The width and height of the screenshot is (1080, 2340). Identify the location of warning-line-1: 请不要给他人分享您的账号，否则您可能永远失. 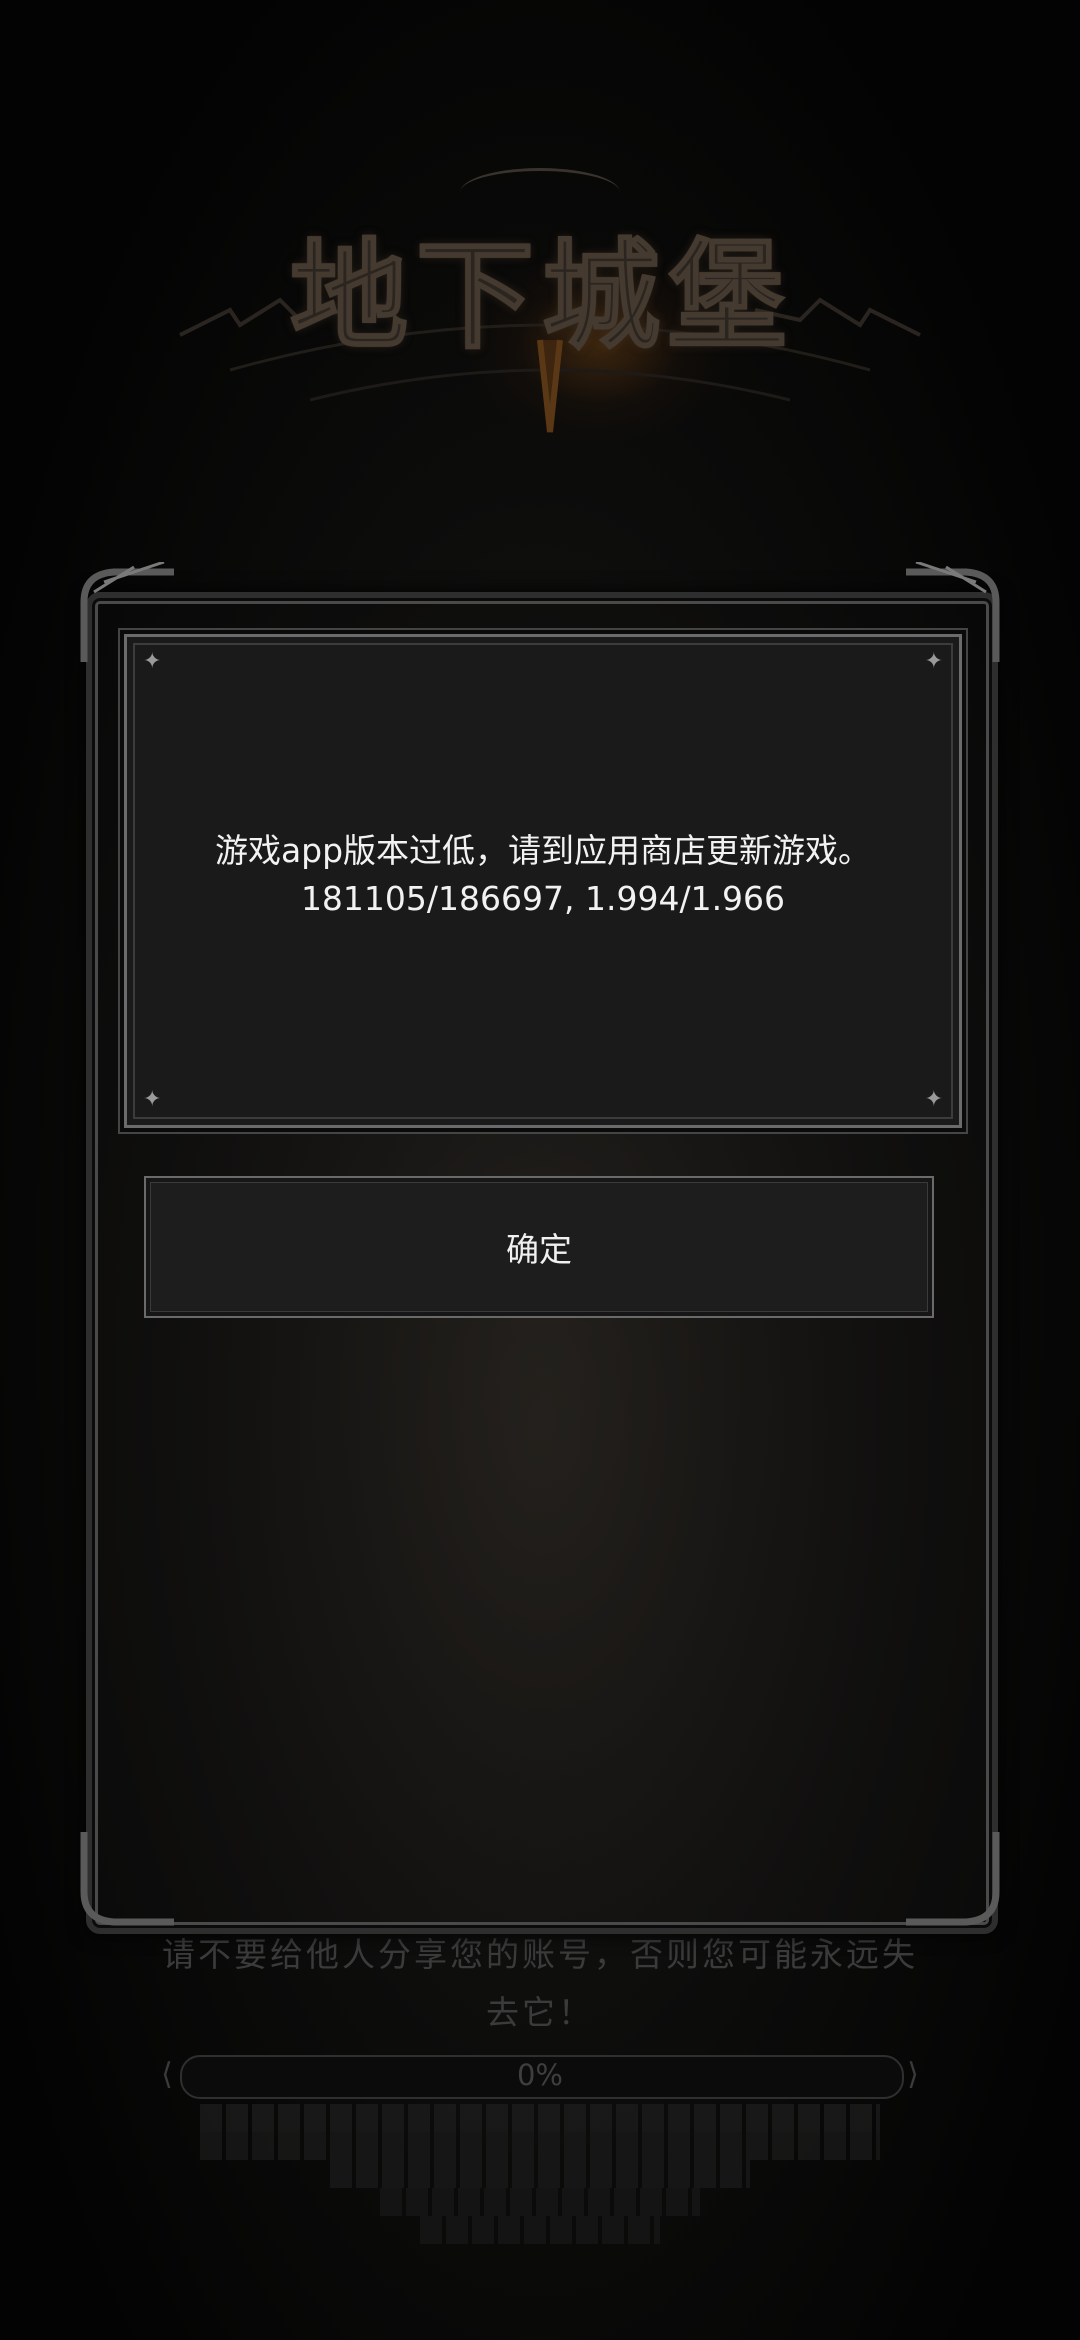
(540, 1954).